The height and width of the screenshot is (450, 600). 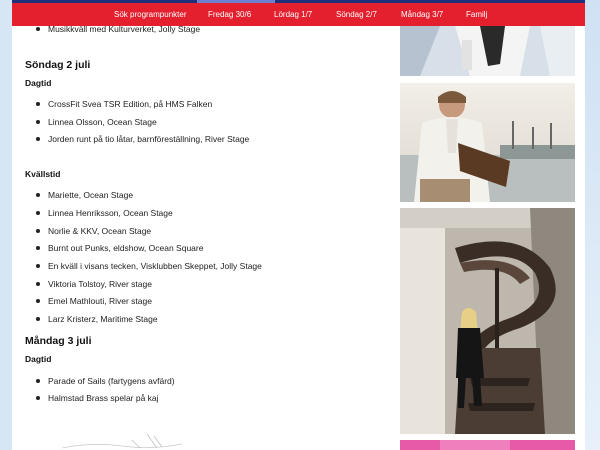 I want to click on list-item: Parade of Sails (fartygens avfärd), so click(x=105, y=381).